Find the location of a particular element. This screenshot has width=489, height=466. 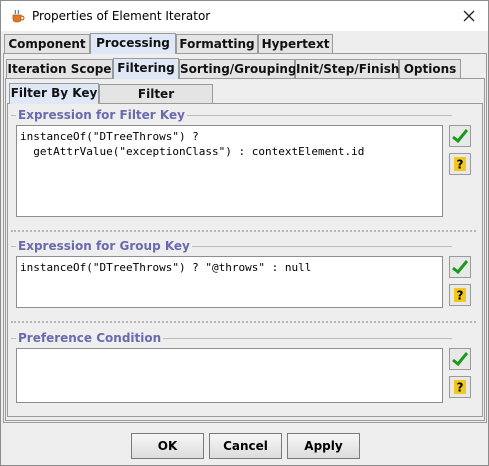

filtering-tab-bar: Filter By Key Filter Expression is located at coordinates (245, 101).